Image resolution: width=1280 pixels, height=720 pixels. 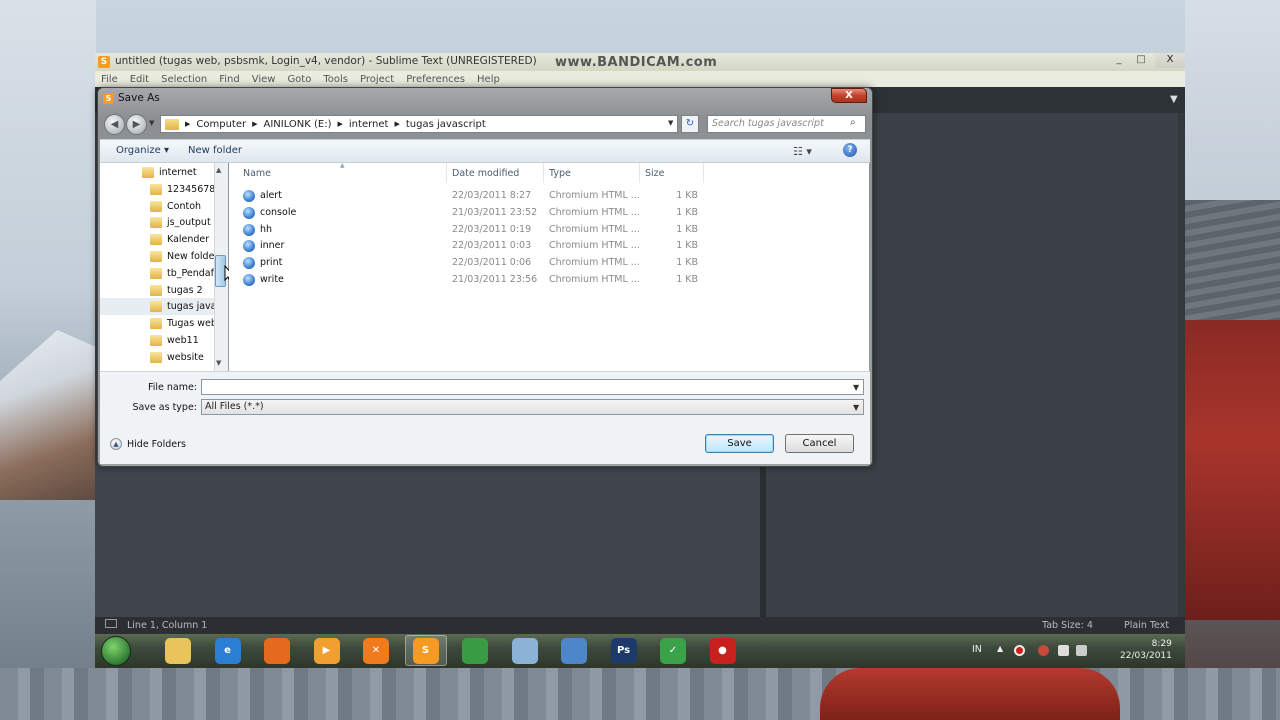 What do you see at coordinates (148, 444) in the screenshot?
I see `hide-folders-toggle: ▲ Hide Folders` at bounding box center [148, 444].